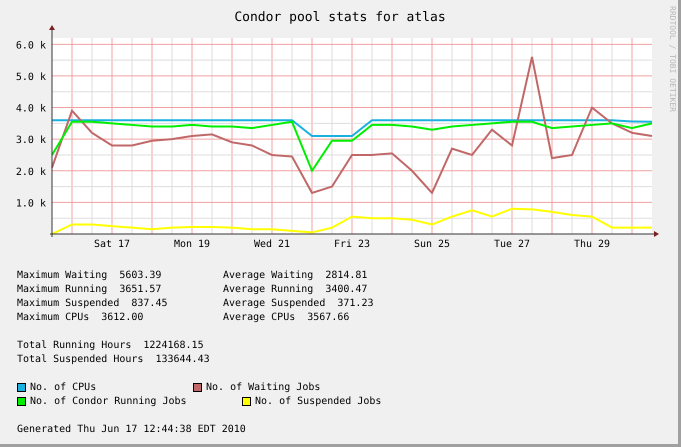  Describe the element at coordinates (352, 244) in the screenshot. I see `x-tick-label: Fri 23` at that location.